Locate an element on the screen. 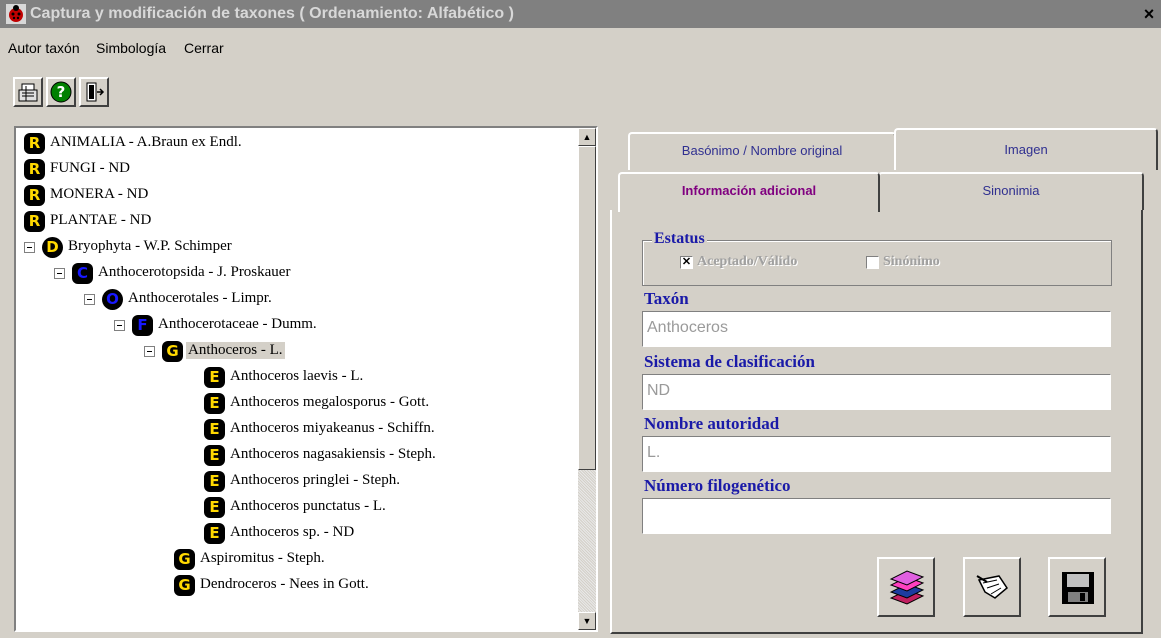 This screenshot has height=638, width=1161. save-button is located at coordinates (1077, 587).